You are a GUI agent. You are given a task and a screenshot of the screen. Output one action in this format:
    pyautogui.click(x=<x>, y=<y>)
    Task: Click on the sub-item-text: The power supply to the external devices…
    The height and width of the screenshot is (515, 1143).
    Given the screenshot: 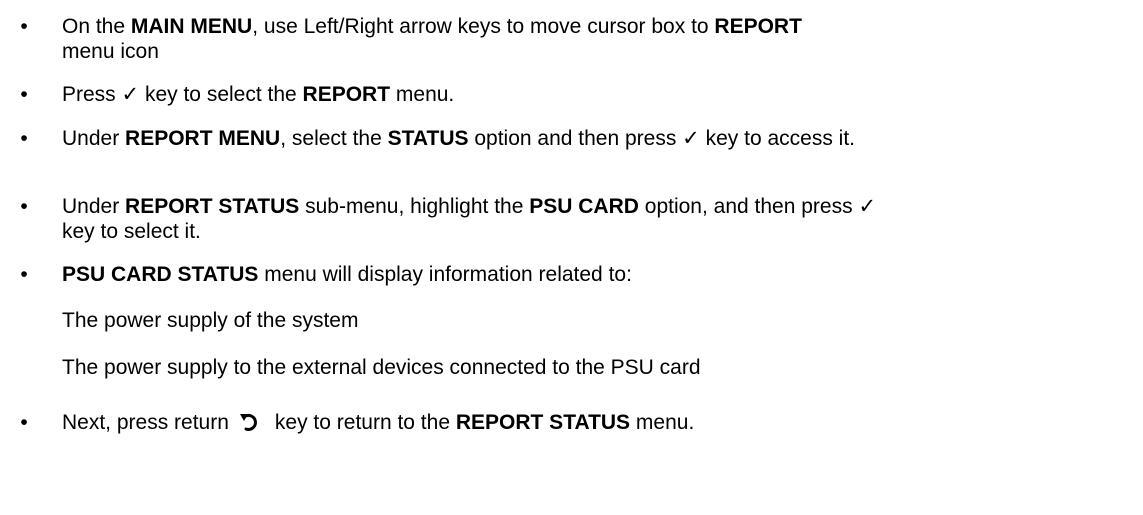 What is the action you would take?
    pyautogui.click(x=381, y=367)
    